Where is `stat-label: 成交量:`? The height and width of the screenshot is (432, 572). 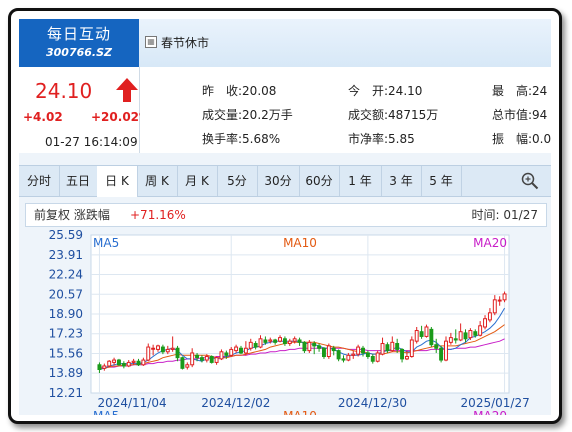
stat-label: 成交量: is located at coordinates (222, 115).